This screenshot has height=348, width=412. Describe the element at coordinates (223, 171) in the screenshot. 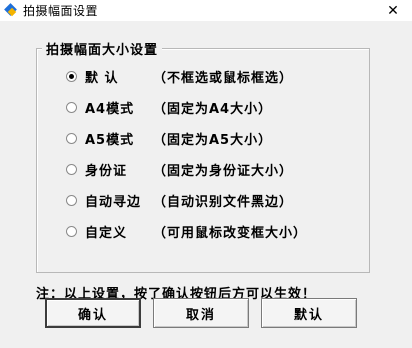

I see `option-description: （固定为身份证大小）` at that location.